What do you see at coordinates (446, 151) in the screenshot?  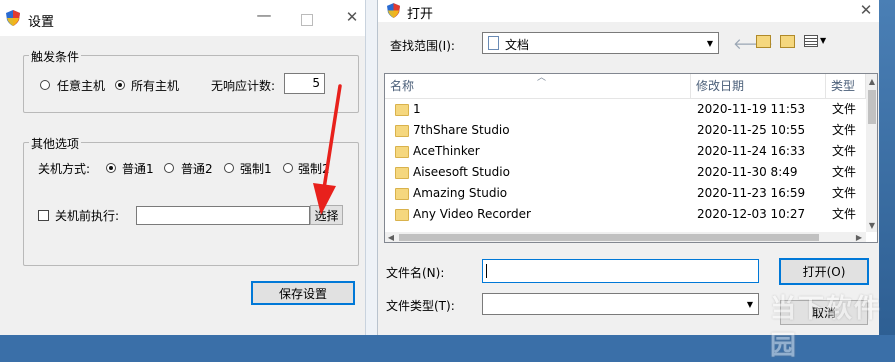 I see `cell-name: AceThinker` at bounding box center [446, 151].